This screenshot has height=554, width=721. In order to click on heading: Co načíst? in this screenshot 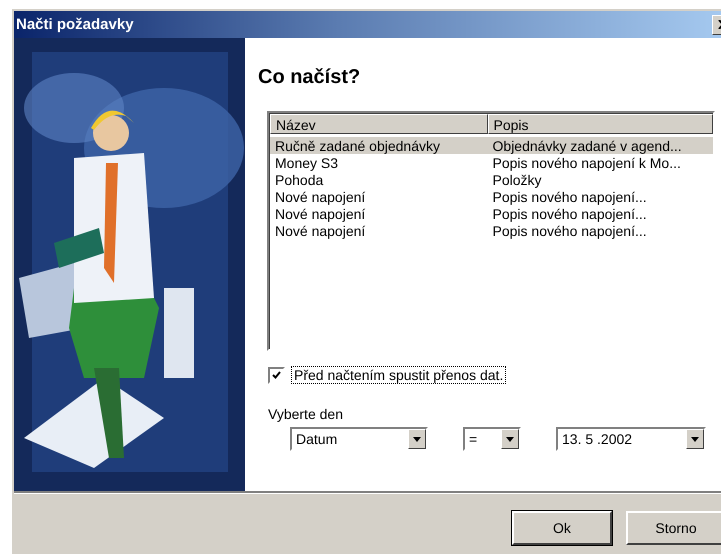, I will do `click(310, 77)`.